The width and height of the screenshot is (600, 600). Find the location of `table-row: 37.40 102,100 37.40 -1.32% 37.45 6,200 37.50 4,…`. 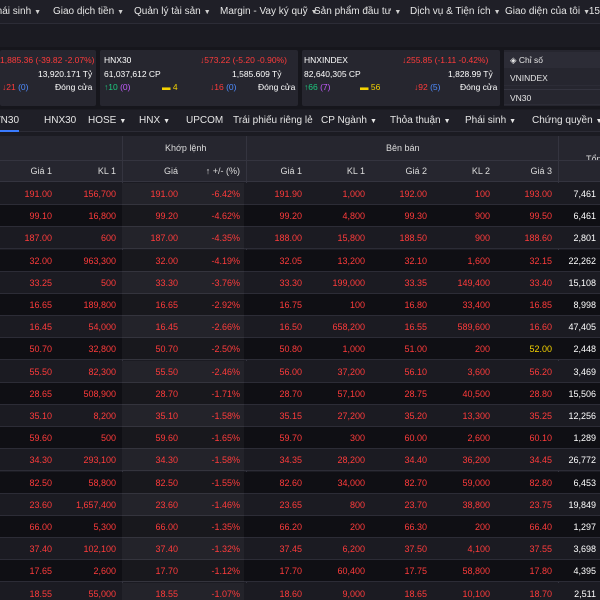

table-row: 37.40 102,100 37.40 -1.32% 37.45 6,200 37.50 4,… is located at coordinates (300, 549).